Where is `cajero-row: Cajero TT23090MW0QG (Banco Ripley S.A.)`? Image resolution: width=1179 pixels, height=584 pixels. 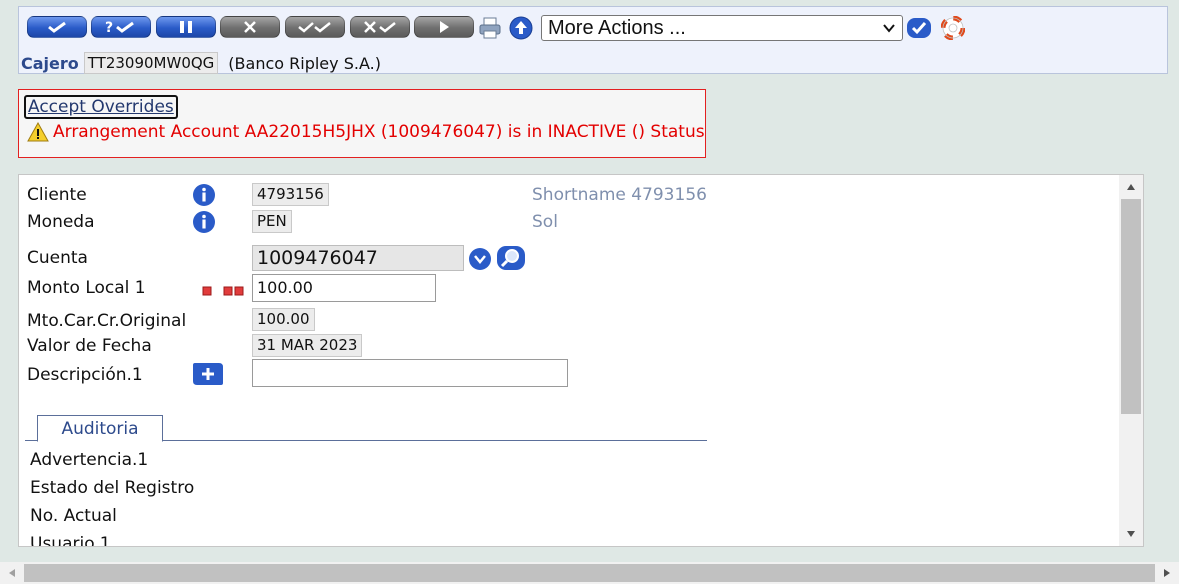 cajero-row: Cajero TT23090MW0QG (Banco Ripley S.A.) is located at coordinates (201, 63).